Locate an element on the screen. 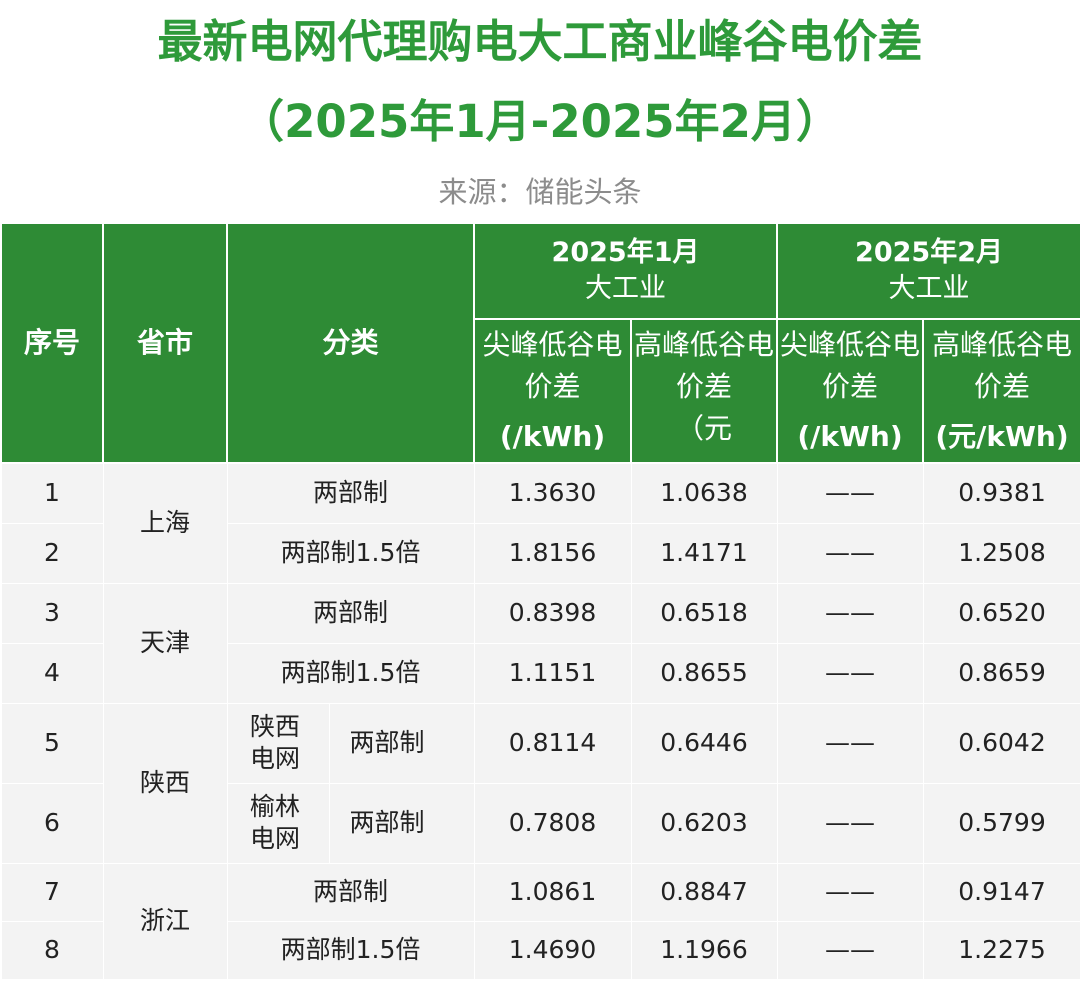 Image resolution: width=1080 pixels, height=983 pixels. row-jan-peak: 0.8398 is located at coordinates (552, 613).